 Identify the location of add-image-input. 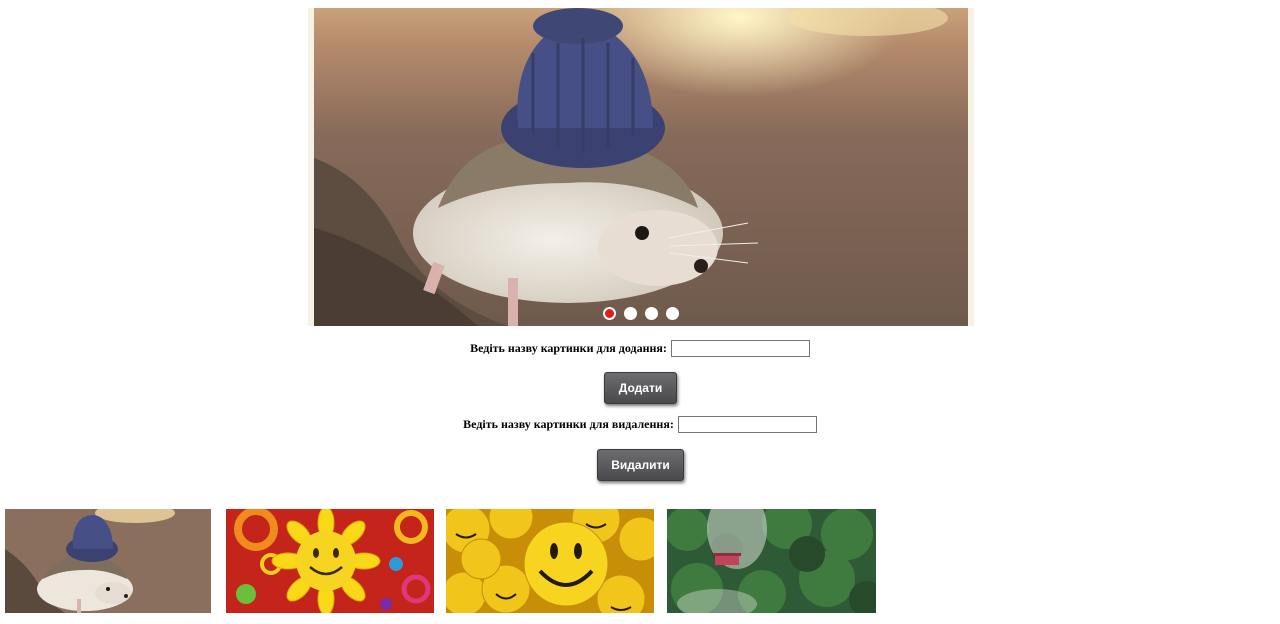
(740, 348).